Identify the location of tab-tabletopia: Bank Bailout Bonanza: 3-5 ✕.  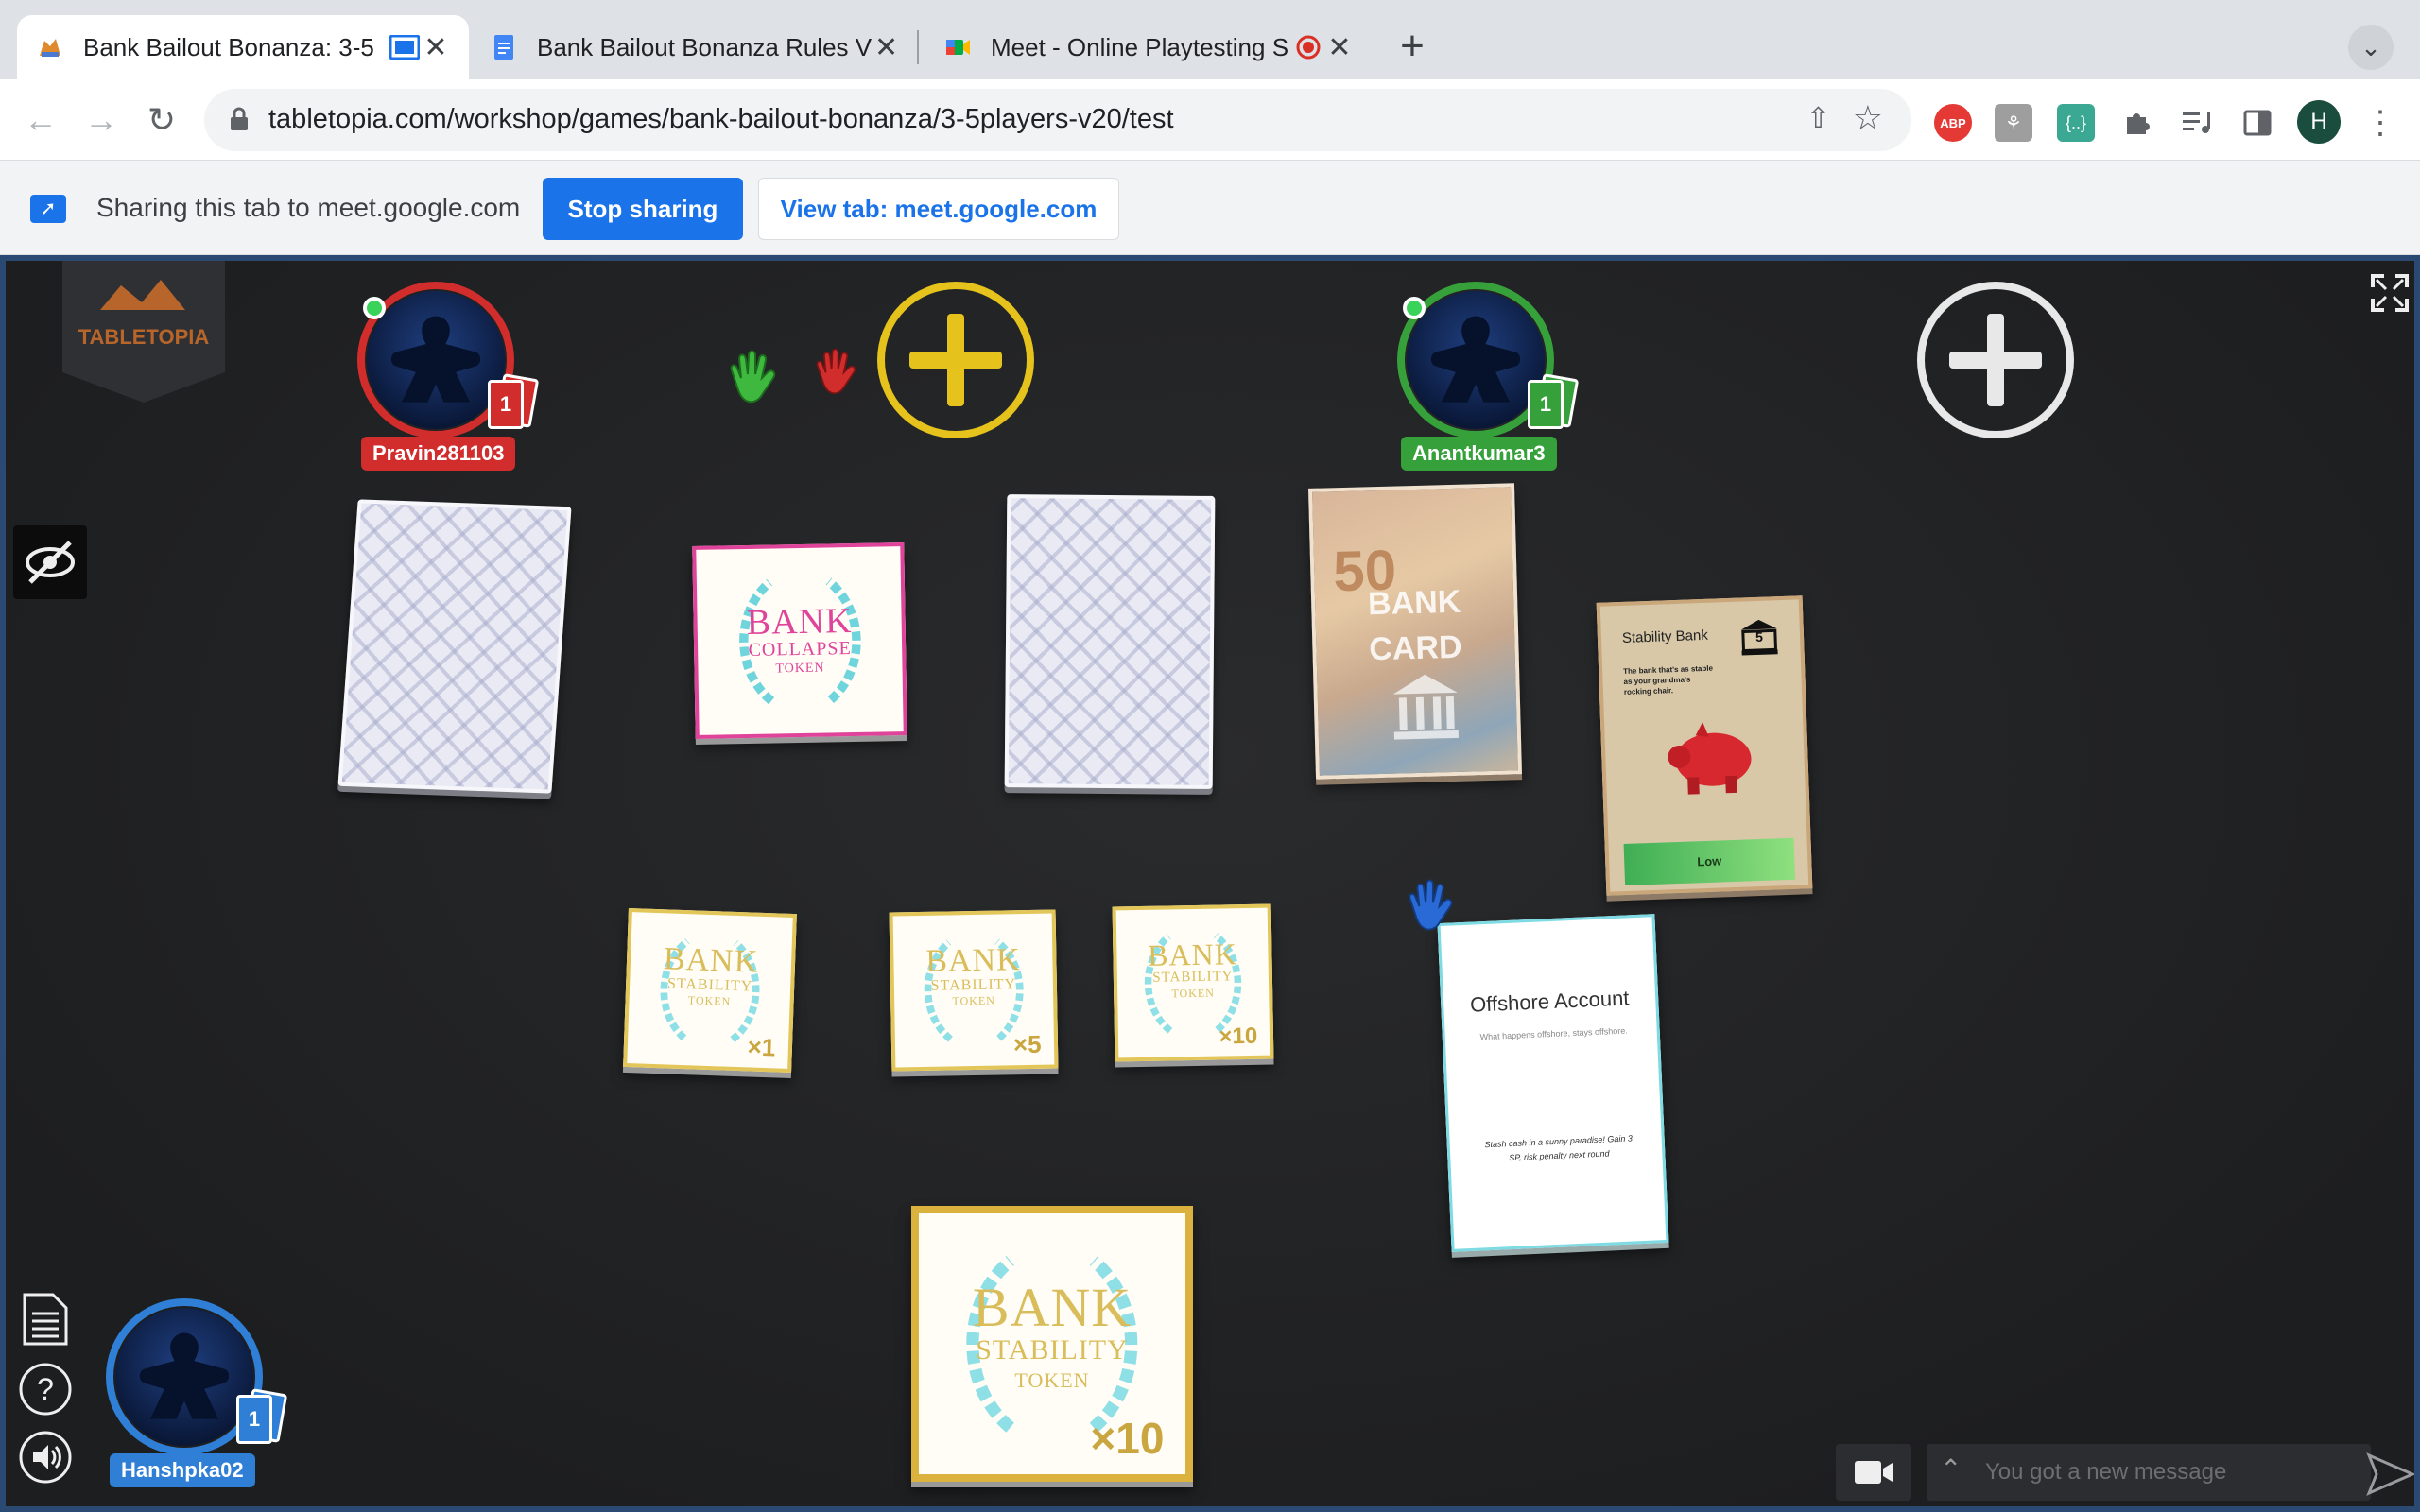
(243, 47).